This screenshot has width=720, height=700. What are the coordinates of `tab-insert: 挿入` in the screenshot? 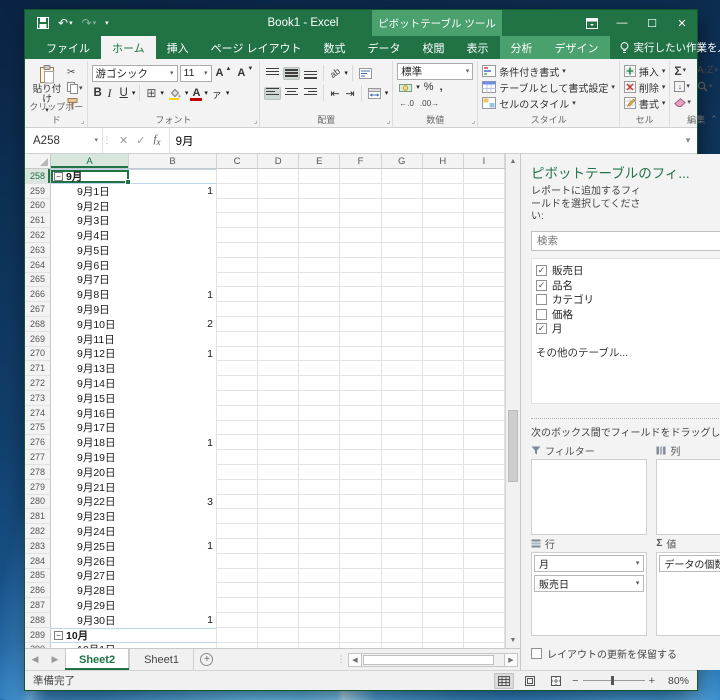 It's located at (178, 47).